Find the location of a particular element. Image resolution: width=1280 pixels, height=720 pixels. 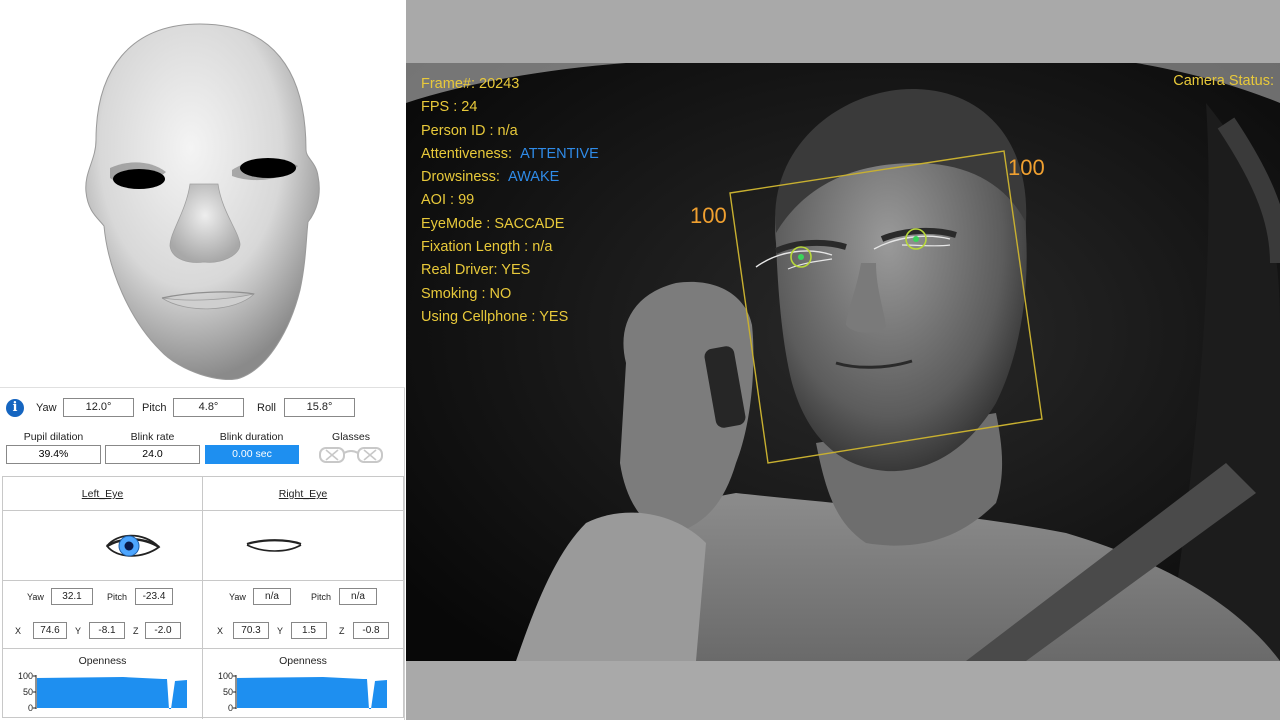

attentiveness-label: Attentiveness: is located at coordinates (467, 153).